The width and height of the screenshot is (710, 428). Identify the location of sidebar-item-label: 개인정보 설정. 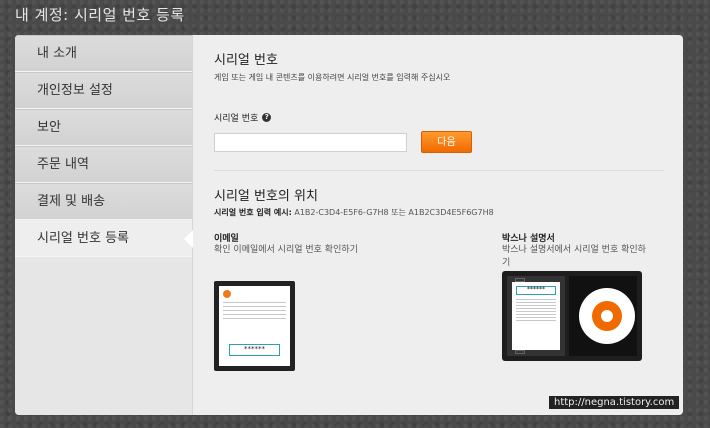
(75, 90).